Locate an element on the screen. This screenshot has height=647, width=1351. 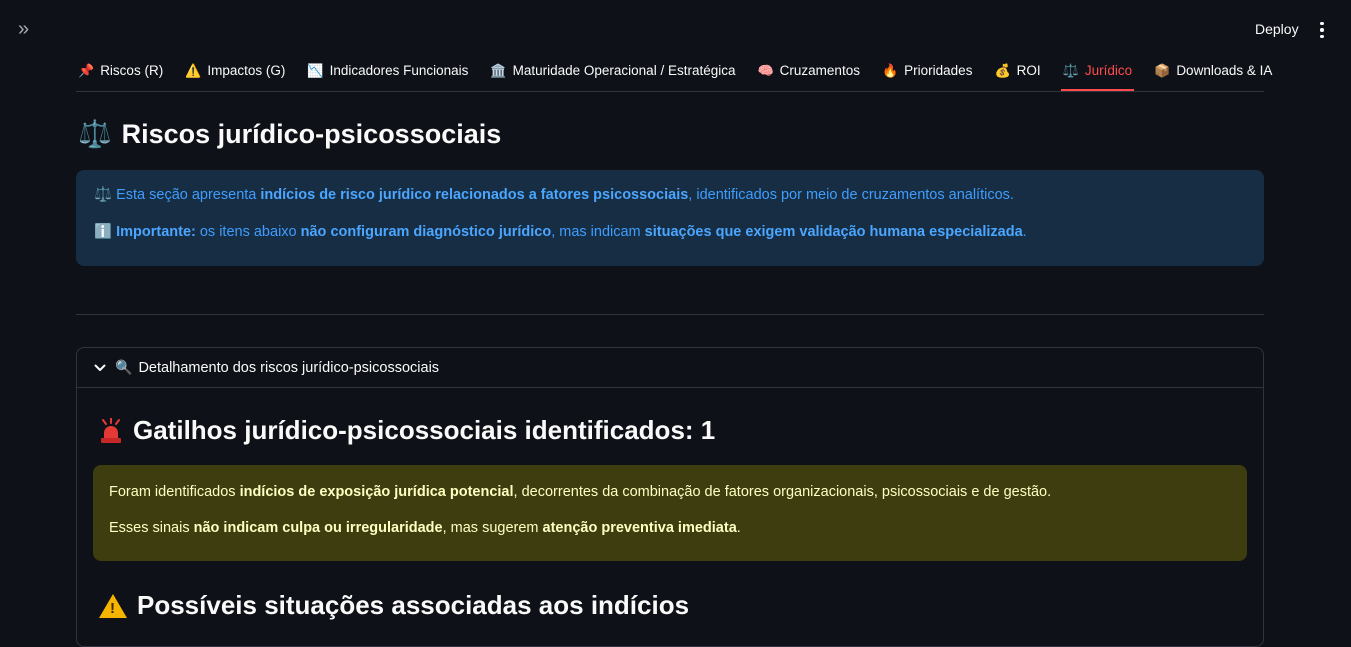
tab-label: Maturidade Operacional / Estratégica is located at coordinates (624, 70).